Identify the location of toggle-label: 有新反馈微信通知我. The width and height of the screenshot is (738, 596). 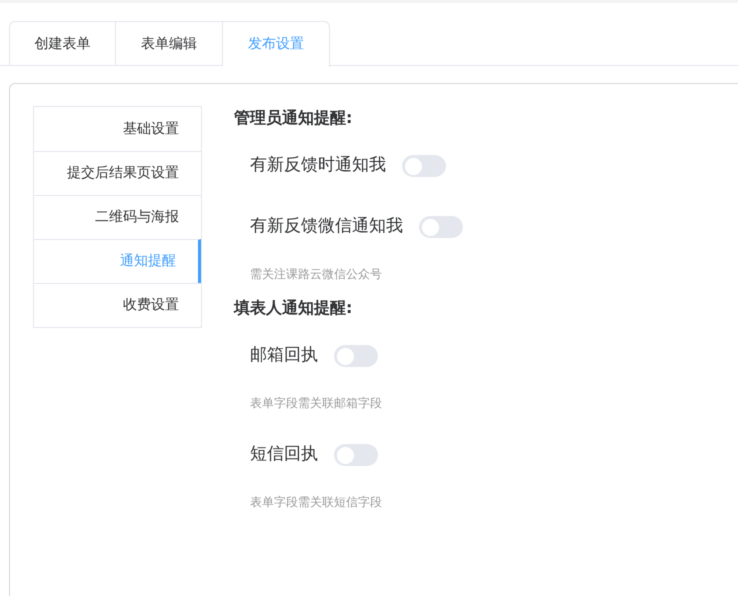
(326, 226).